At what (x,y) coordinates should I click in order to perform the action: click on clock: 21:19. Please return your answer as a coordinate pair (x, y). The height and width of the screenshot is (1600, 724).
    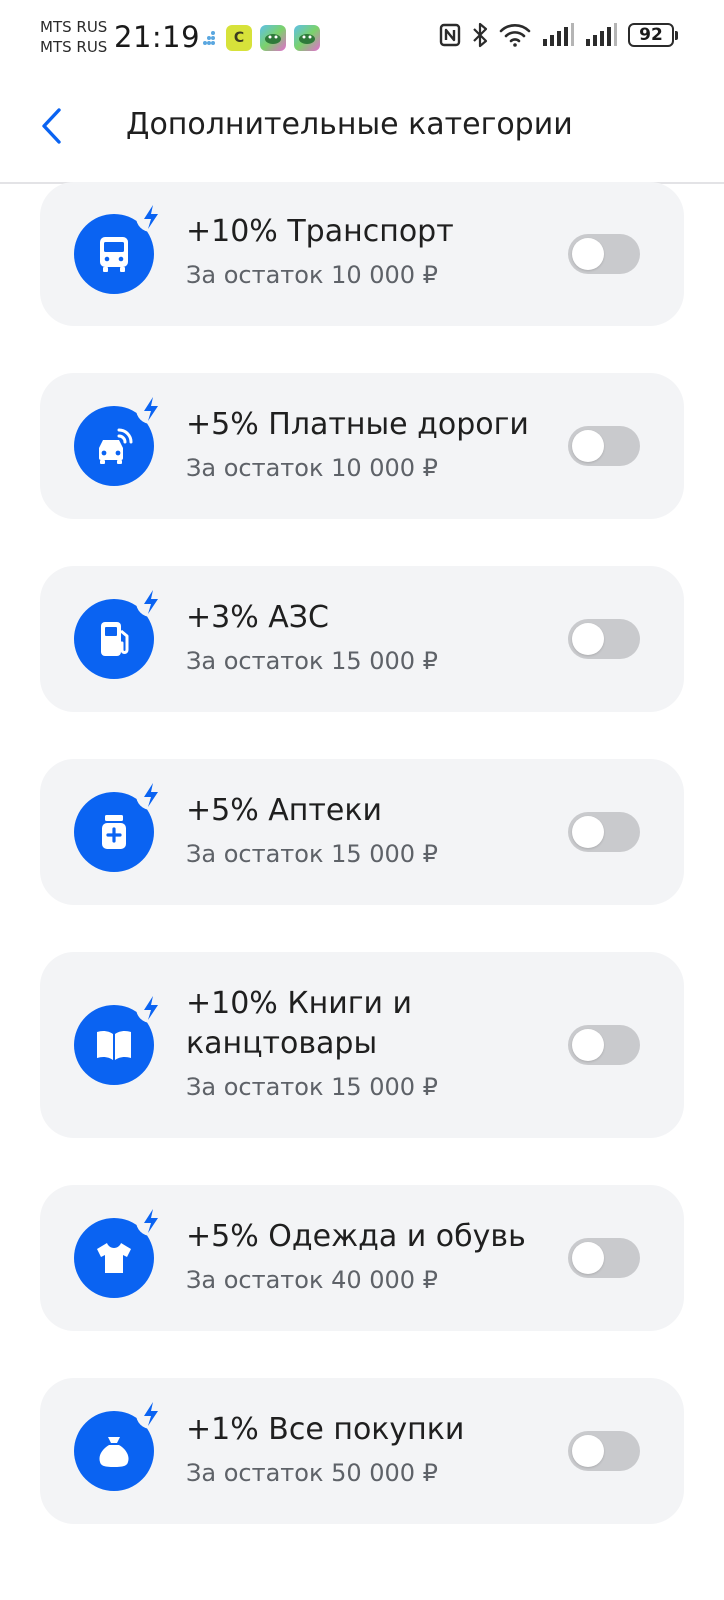
    Looking at the image, I should click on (157, 37).